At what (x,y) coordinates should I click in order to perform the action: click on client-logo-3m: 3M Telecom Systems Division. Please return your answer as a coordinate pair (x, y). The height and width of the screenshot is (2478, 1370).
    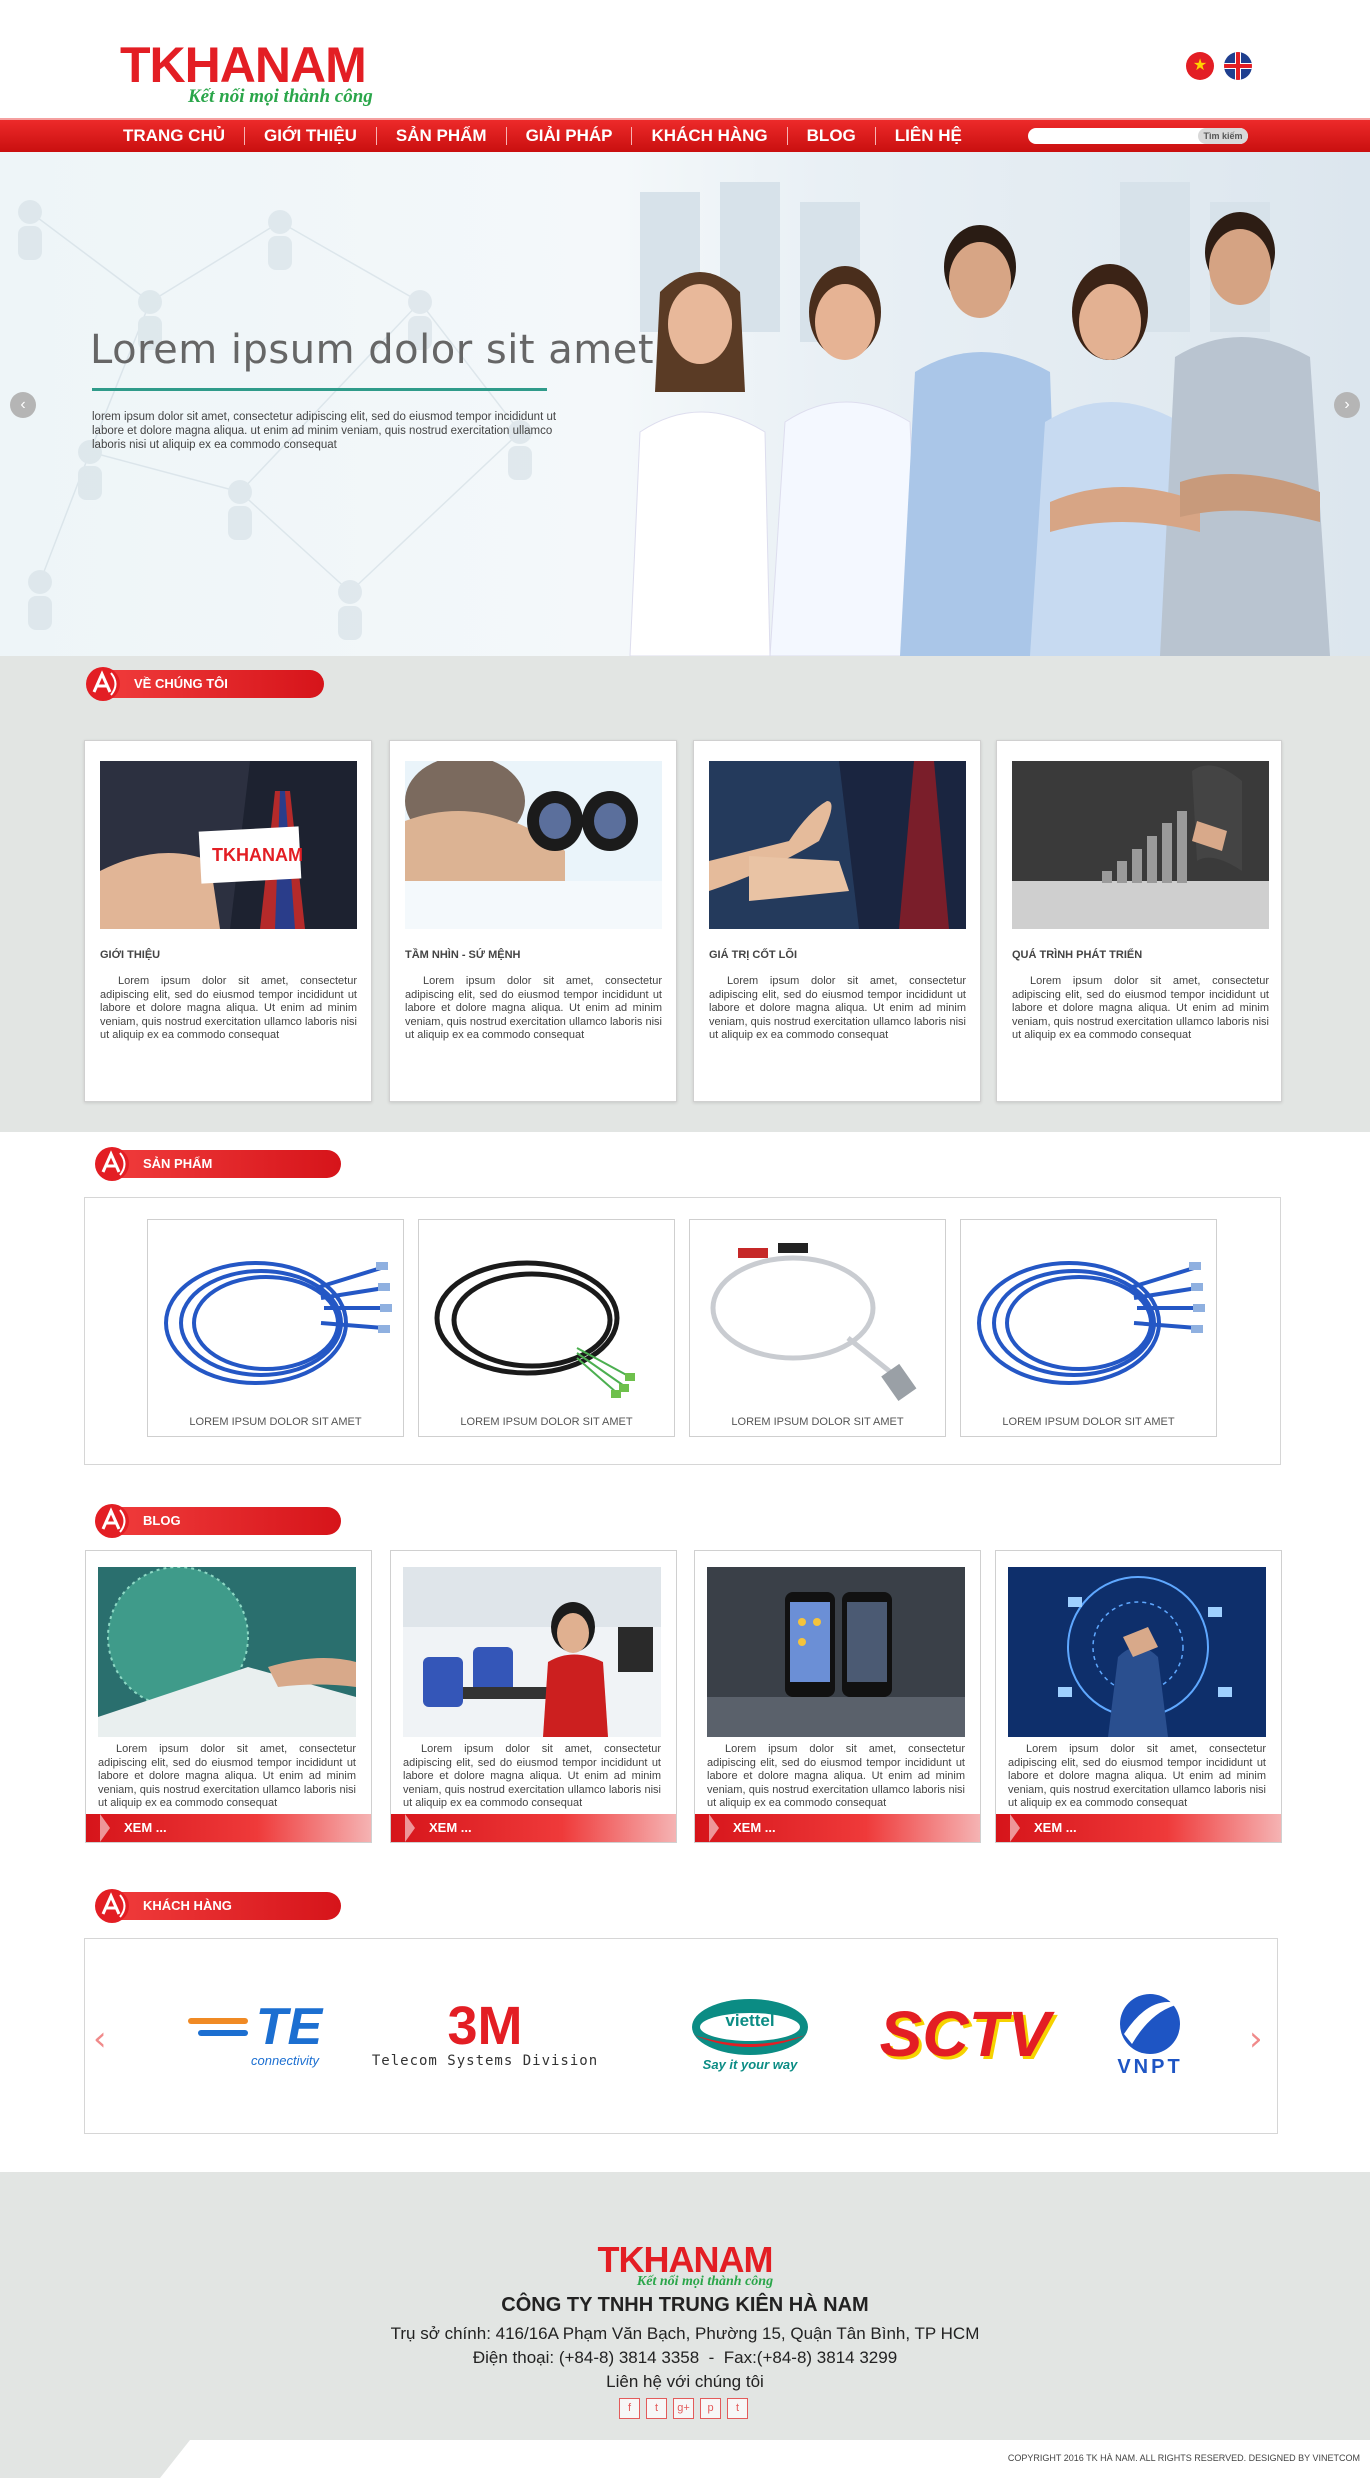
    Looking at the image, I should click on (484, 2034).